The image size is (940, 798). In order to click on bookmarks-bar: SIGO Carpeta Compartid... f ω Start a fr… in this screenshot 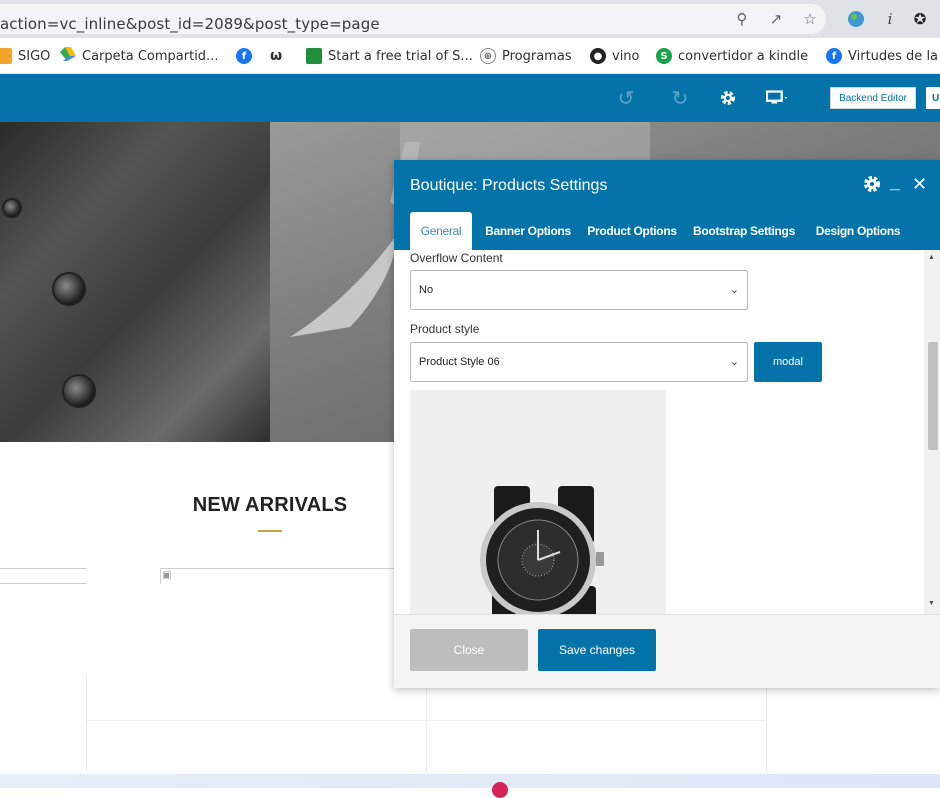, I will do `click(470, 56)`.